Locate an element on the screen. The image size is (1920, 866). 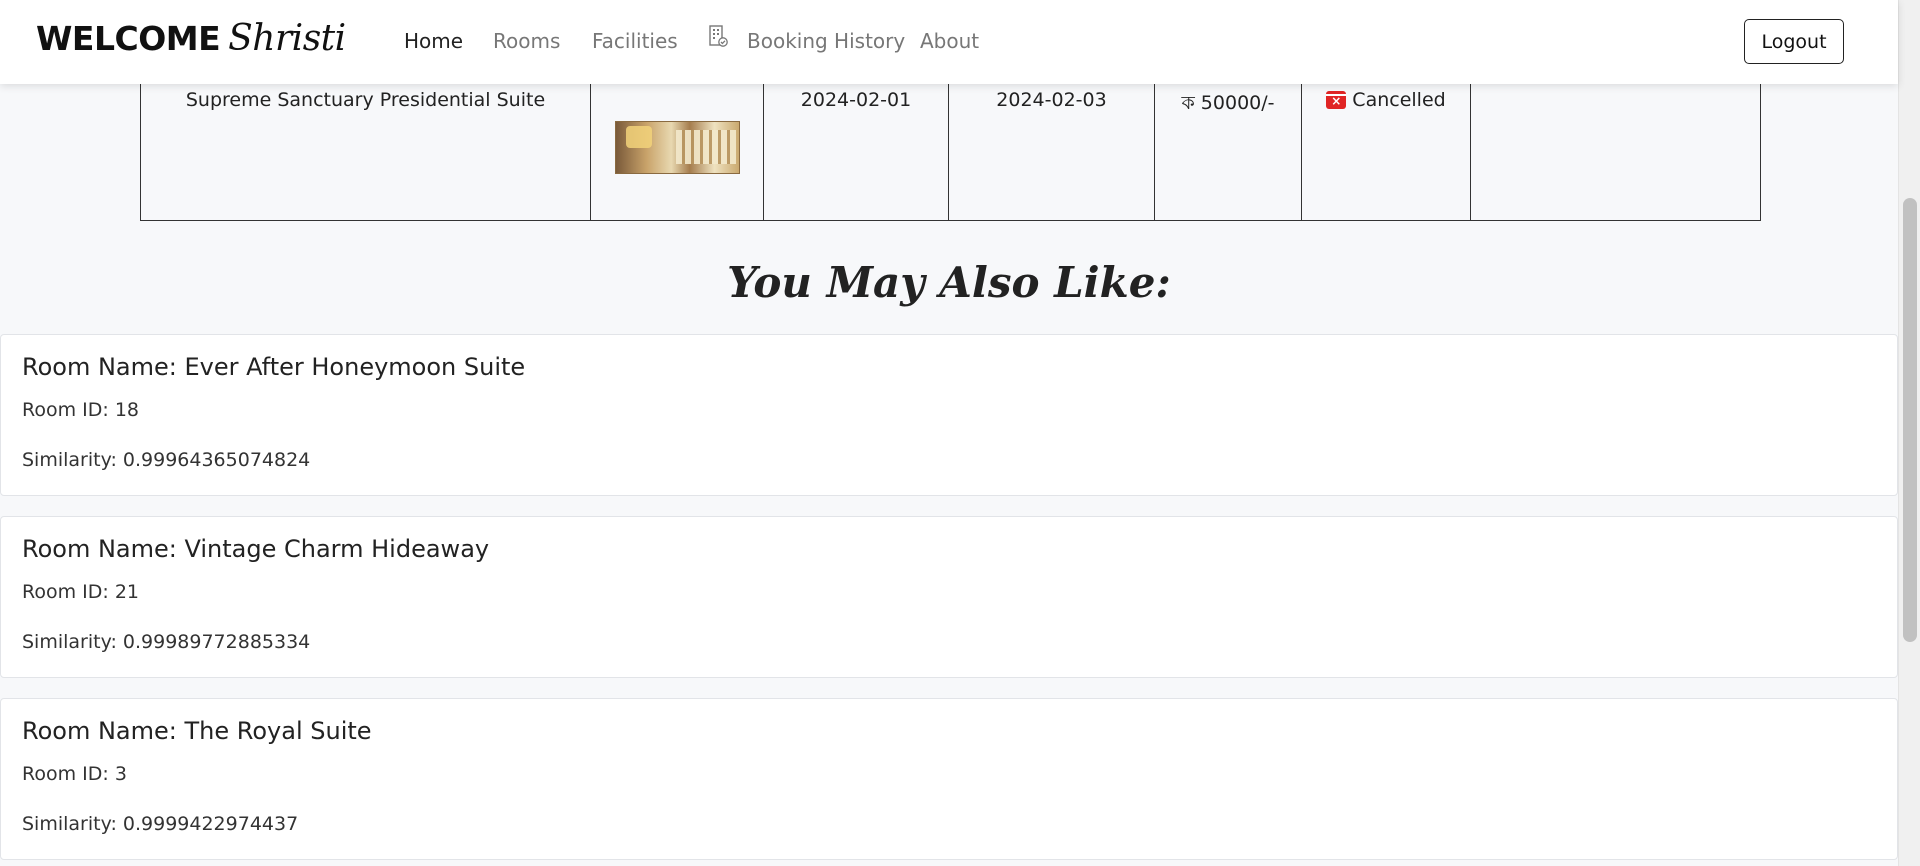
room-card-similarity: Similarity: 0.99964365074824 is located at coordinates (166, 460).